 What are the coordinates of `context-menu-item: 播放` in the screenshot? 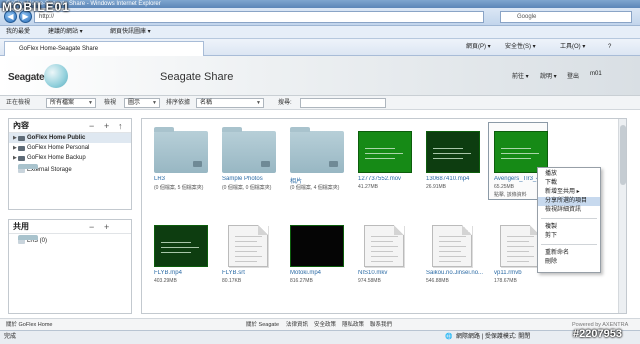 It's located at (569, 174).